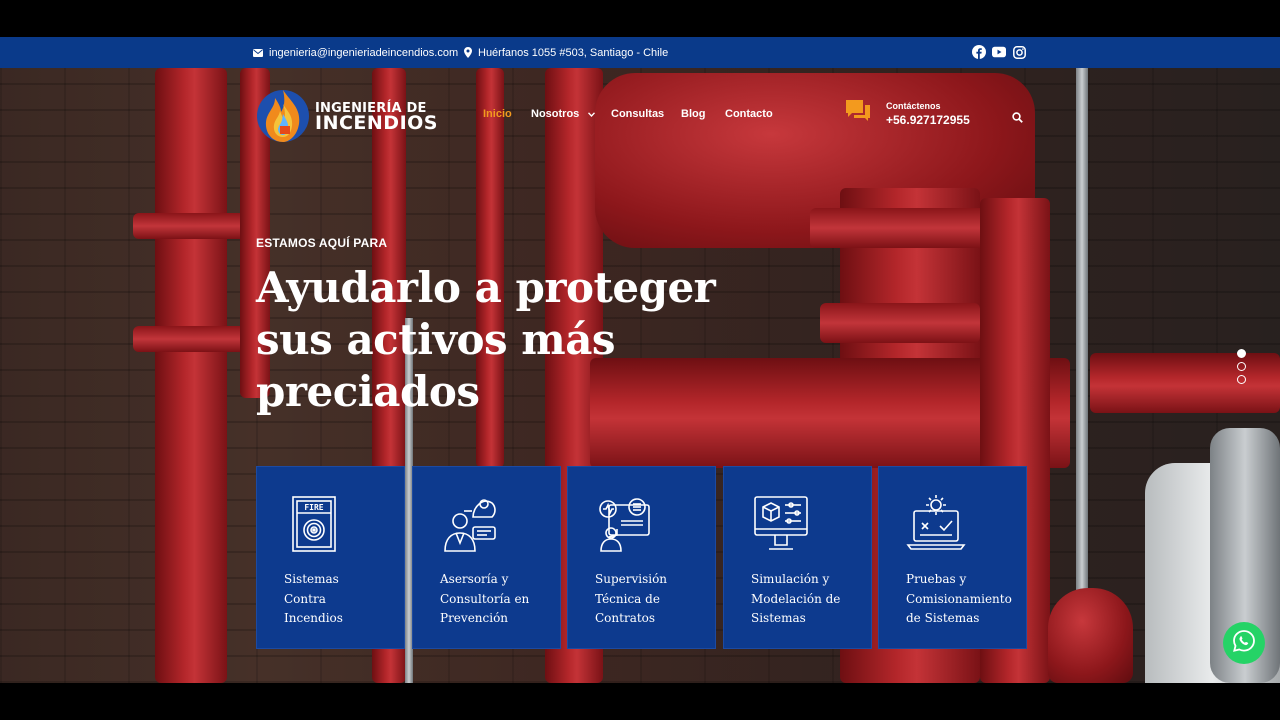 Image resolution: width=1280 pixels, height=720 pixels. What do you see at coordinates (330, 557) in the screenshot?
I see `service-card-sistemas: FIRE Sistemas Contra Incendios` at bounding box center [330, 557].